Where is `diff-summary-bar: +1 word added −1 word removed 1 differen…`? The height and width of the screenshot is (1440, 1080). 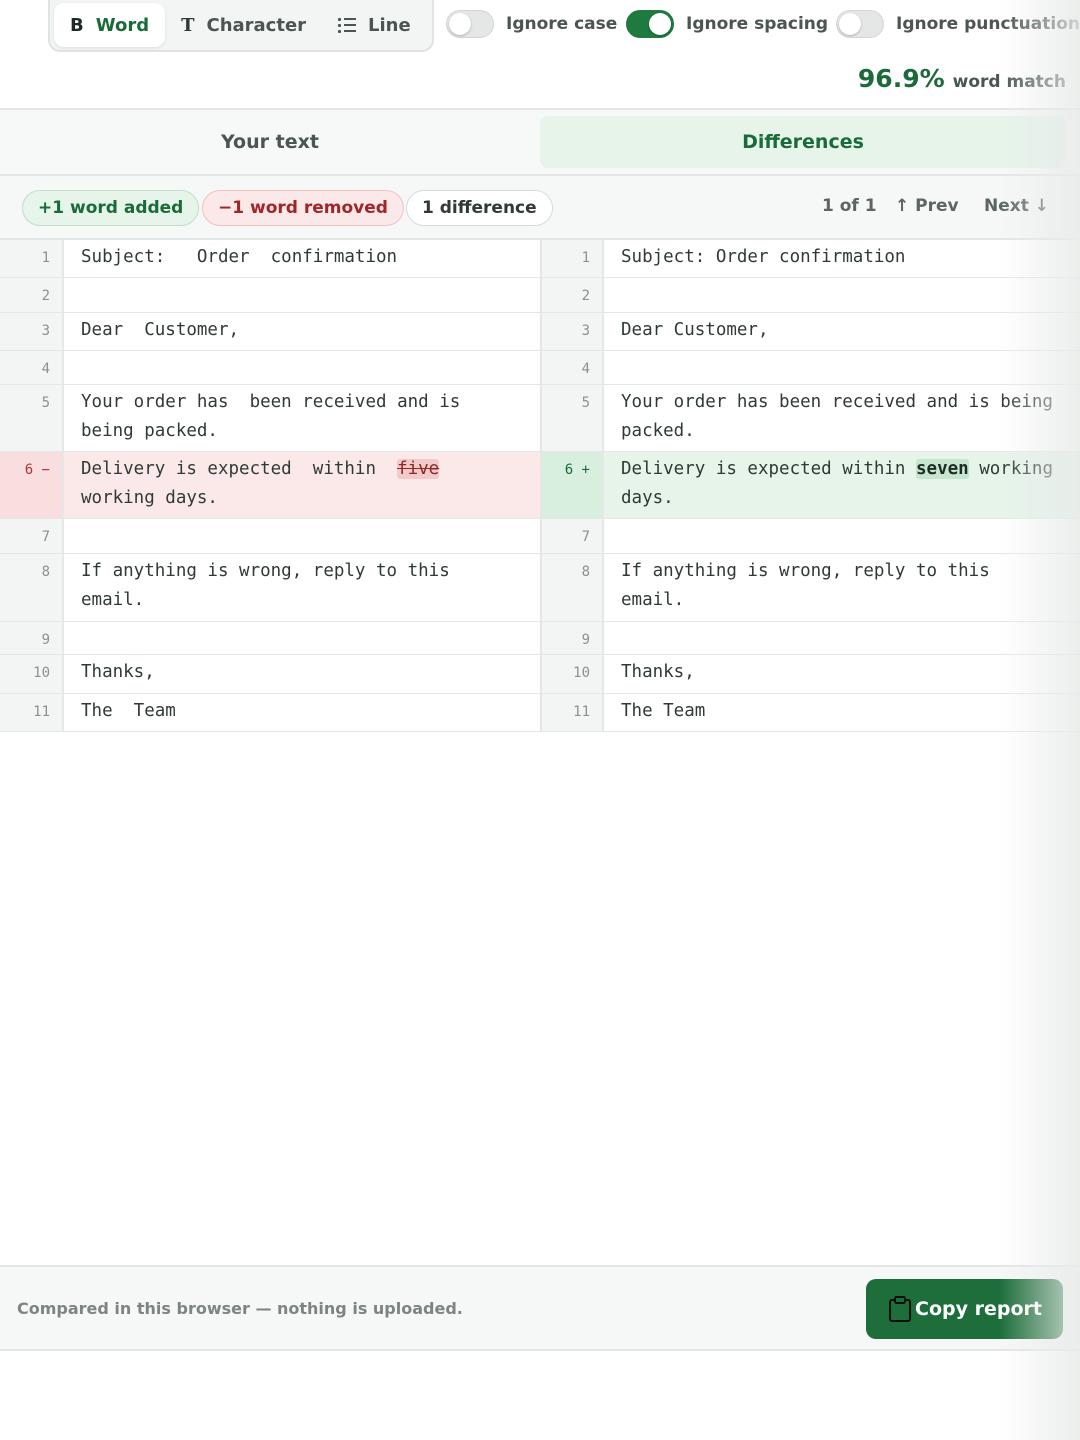 diff-summary-bar: +1 word added −1 word removed 1 differen… is located at coordinates (540, 208).